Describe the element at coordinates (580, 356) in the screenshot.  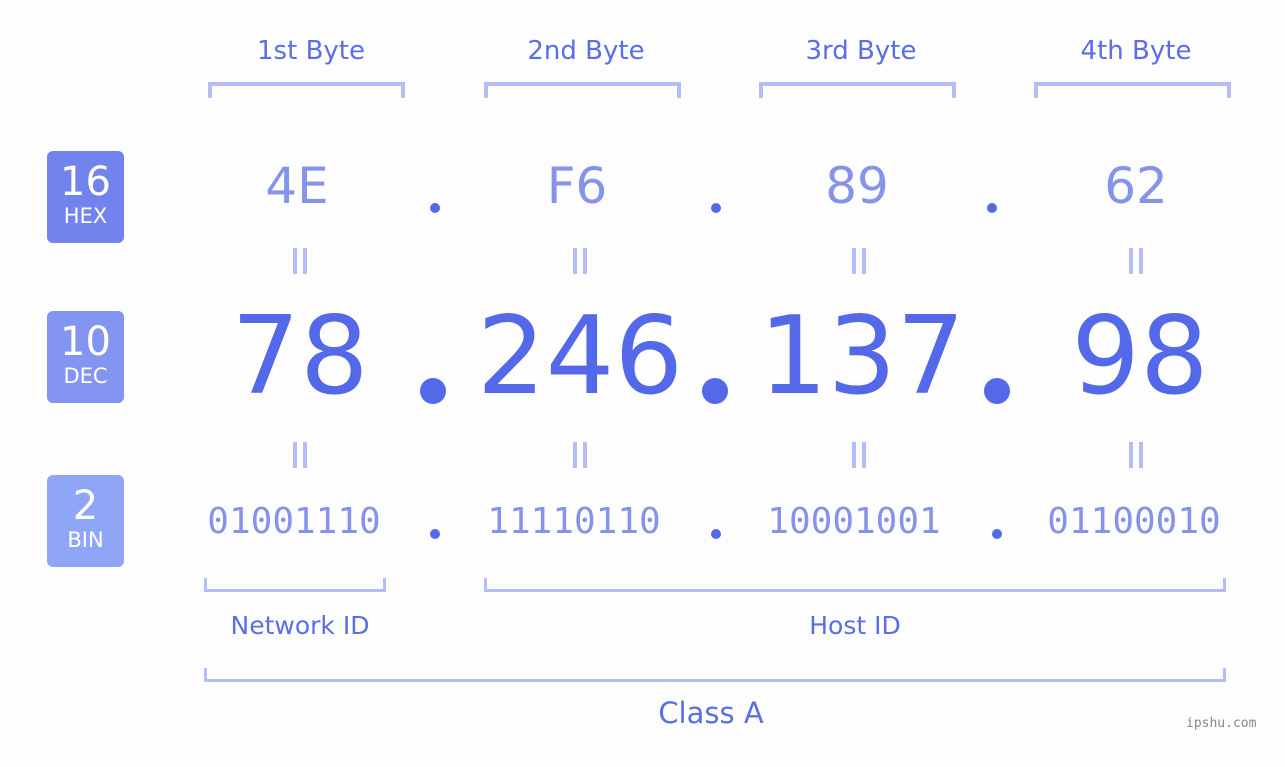
I see `dec-octet-2: 246` at that location.